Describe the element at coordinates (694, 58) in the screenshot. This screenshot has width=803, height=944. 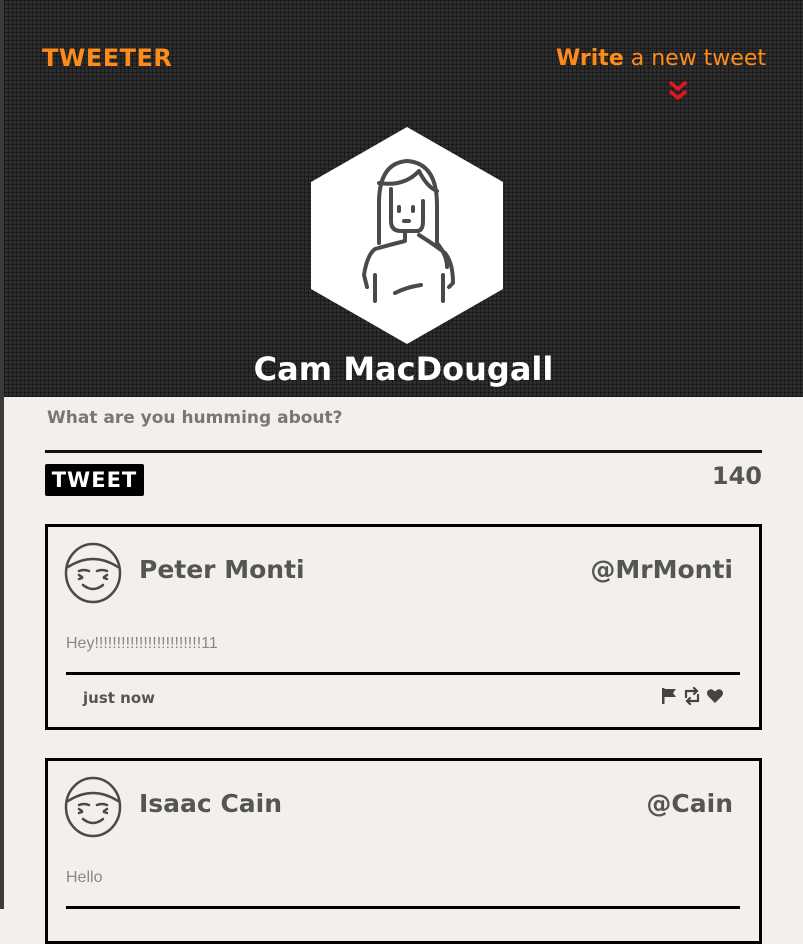
I see `write-label-rest: a new tweet` at that location.